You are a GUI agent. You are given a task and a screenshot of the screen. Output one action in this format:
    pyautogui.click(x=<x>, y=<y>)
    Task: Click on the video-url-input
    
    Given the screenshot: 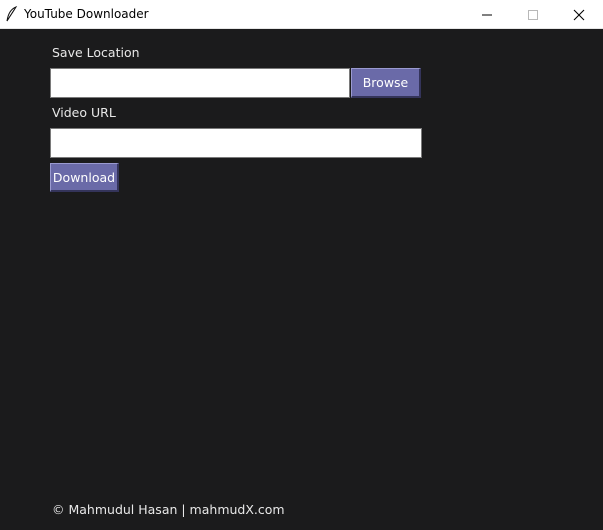 What is the action you would take?
    pyautogui.click(x=236, y=143)
    